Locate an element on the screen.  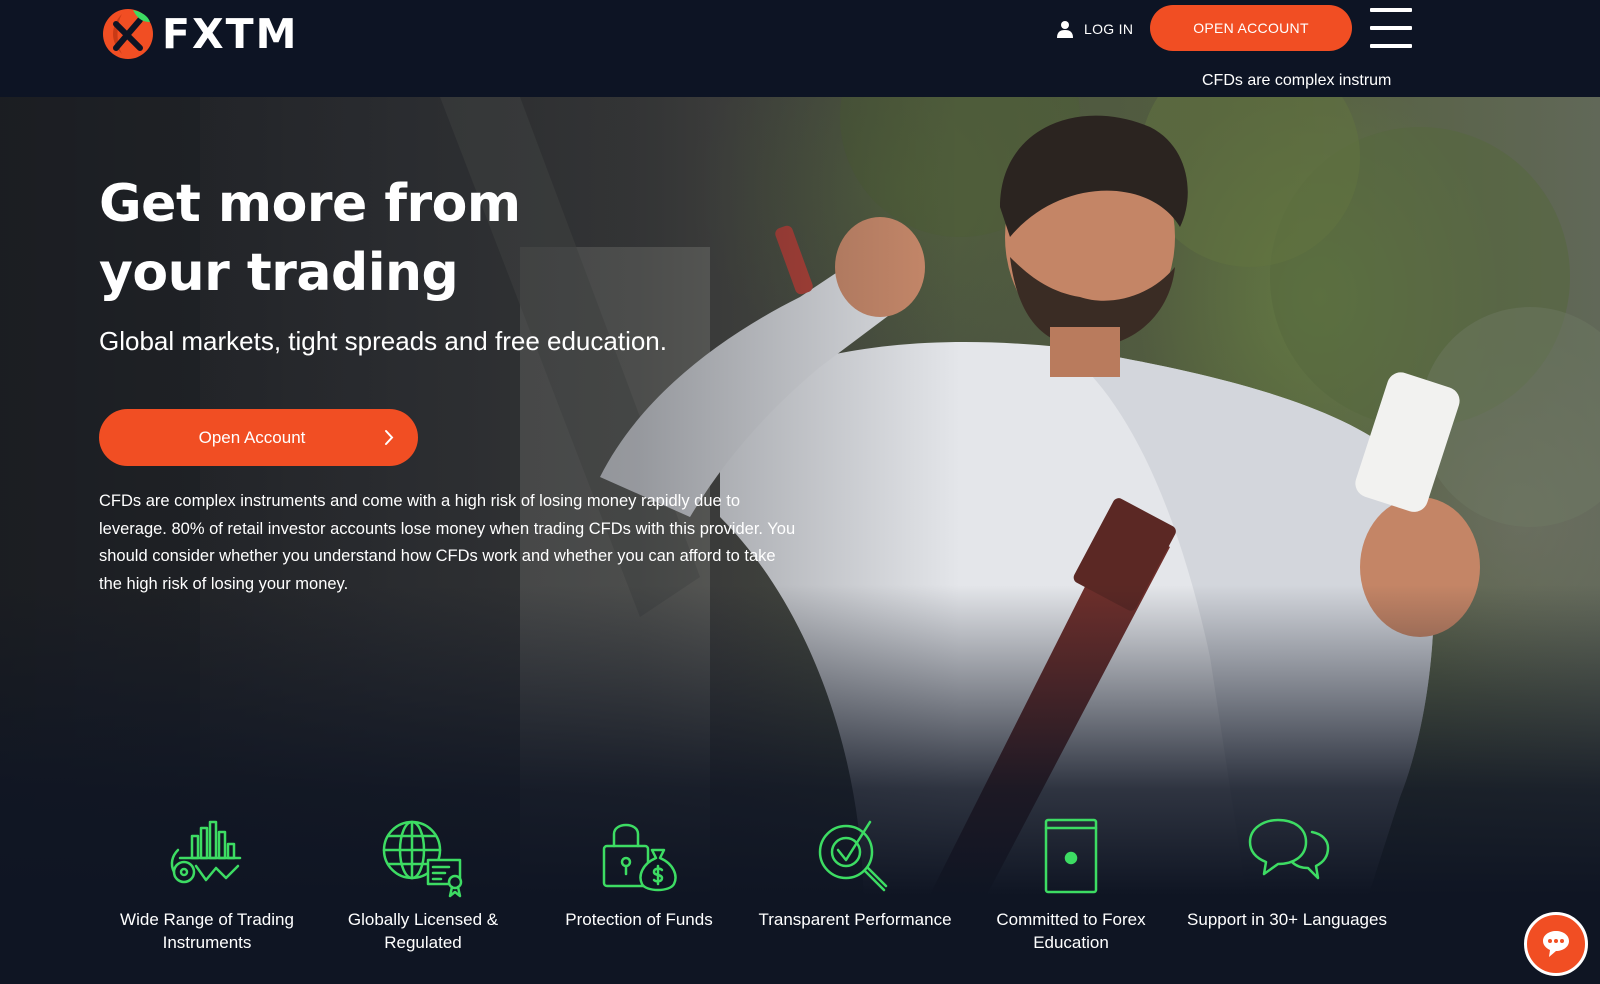
chat-icon is located at coordinates (1556, 944).